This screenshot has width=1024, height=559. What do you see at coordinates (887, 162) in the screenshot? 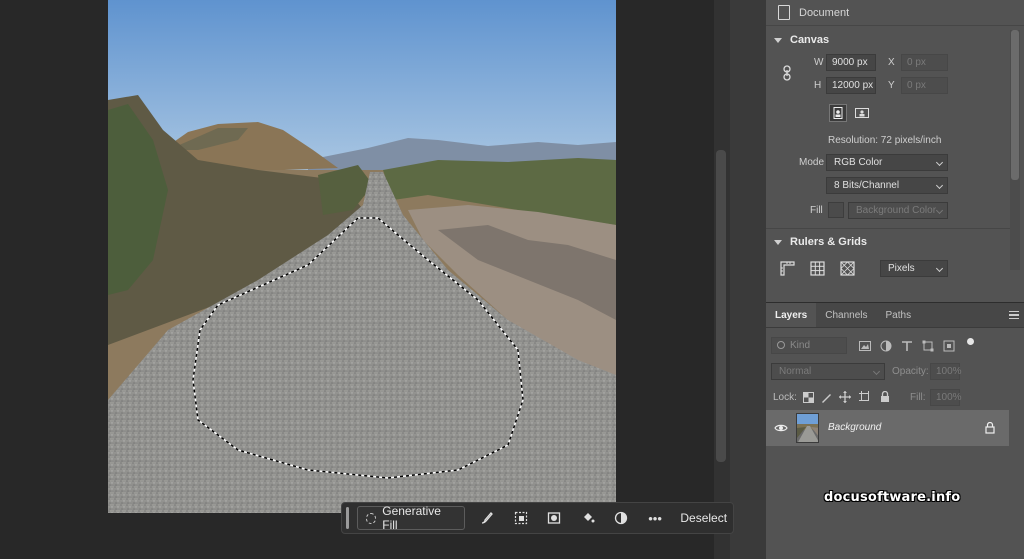
I see `mode-select: RGB Color` at bounding box center [887, 162].